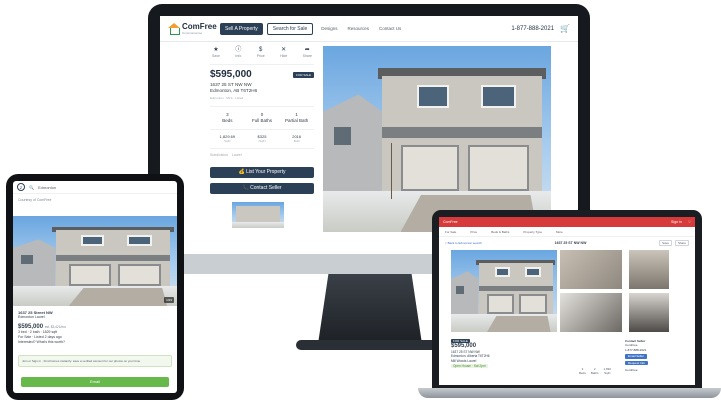 This screenshot has height=402, width=721. What do you see at coordinates (359, 28) in the screenshot?
I see `nav-resources: Resources` at bounding box center [359, 28].